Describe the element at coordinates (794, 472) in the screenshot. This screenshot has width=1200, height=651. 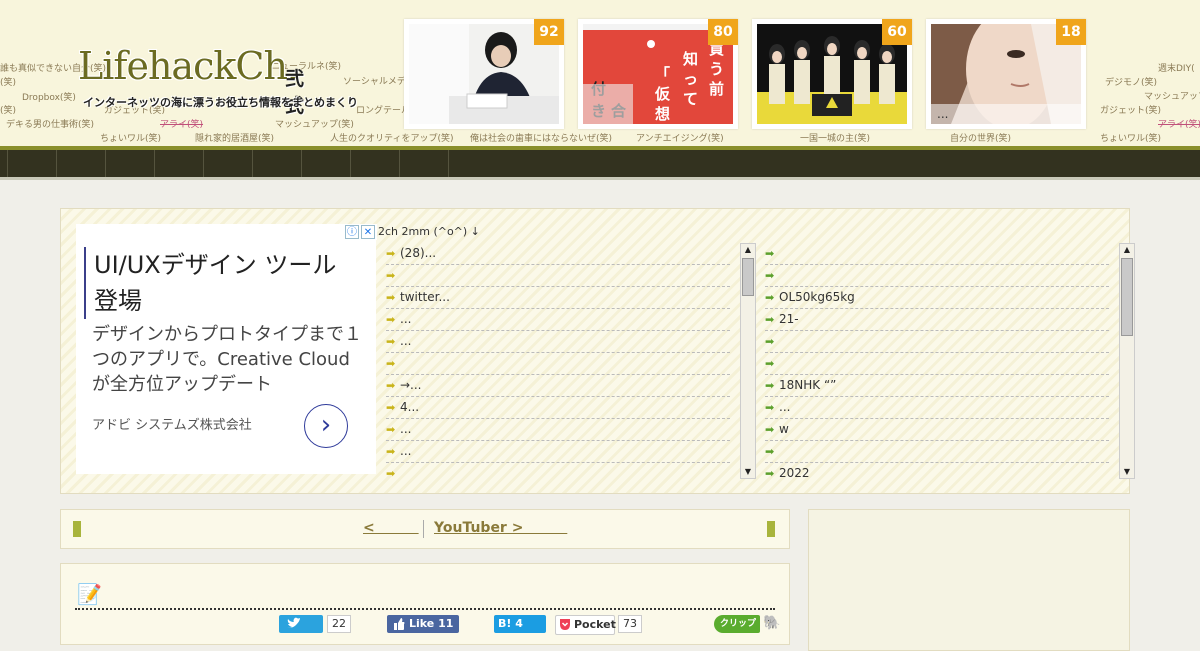
I see `feed-item-text: 2022` at that location.